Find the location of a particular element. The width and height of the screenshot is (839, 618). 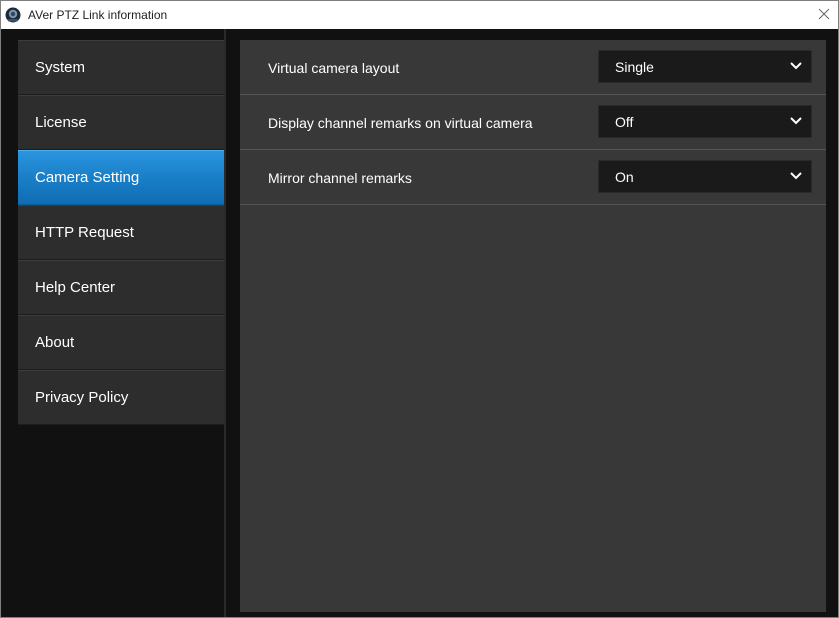

title-bar: AVer PTZ Link information is located at coordinates (419, 15).